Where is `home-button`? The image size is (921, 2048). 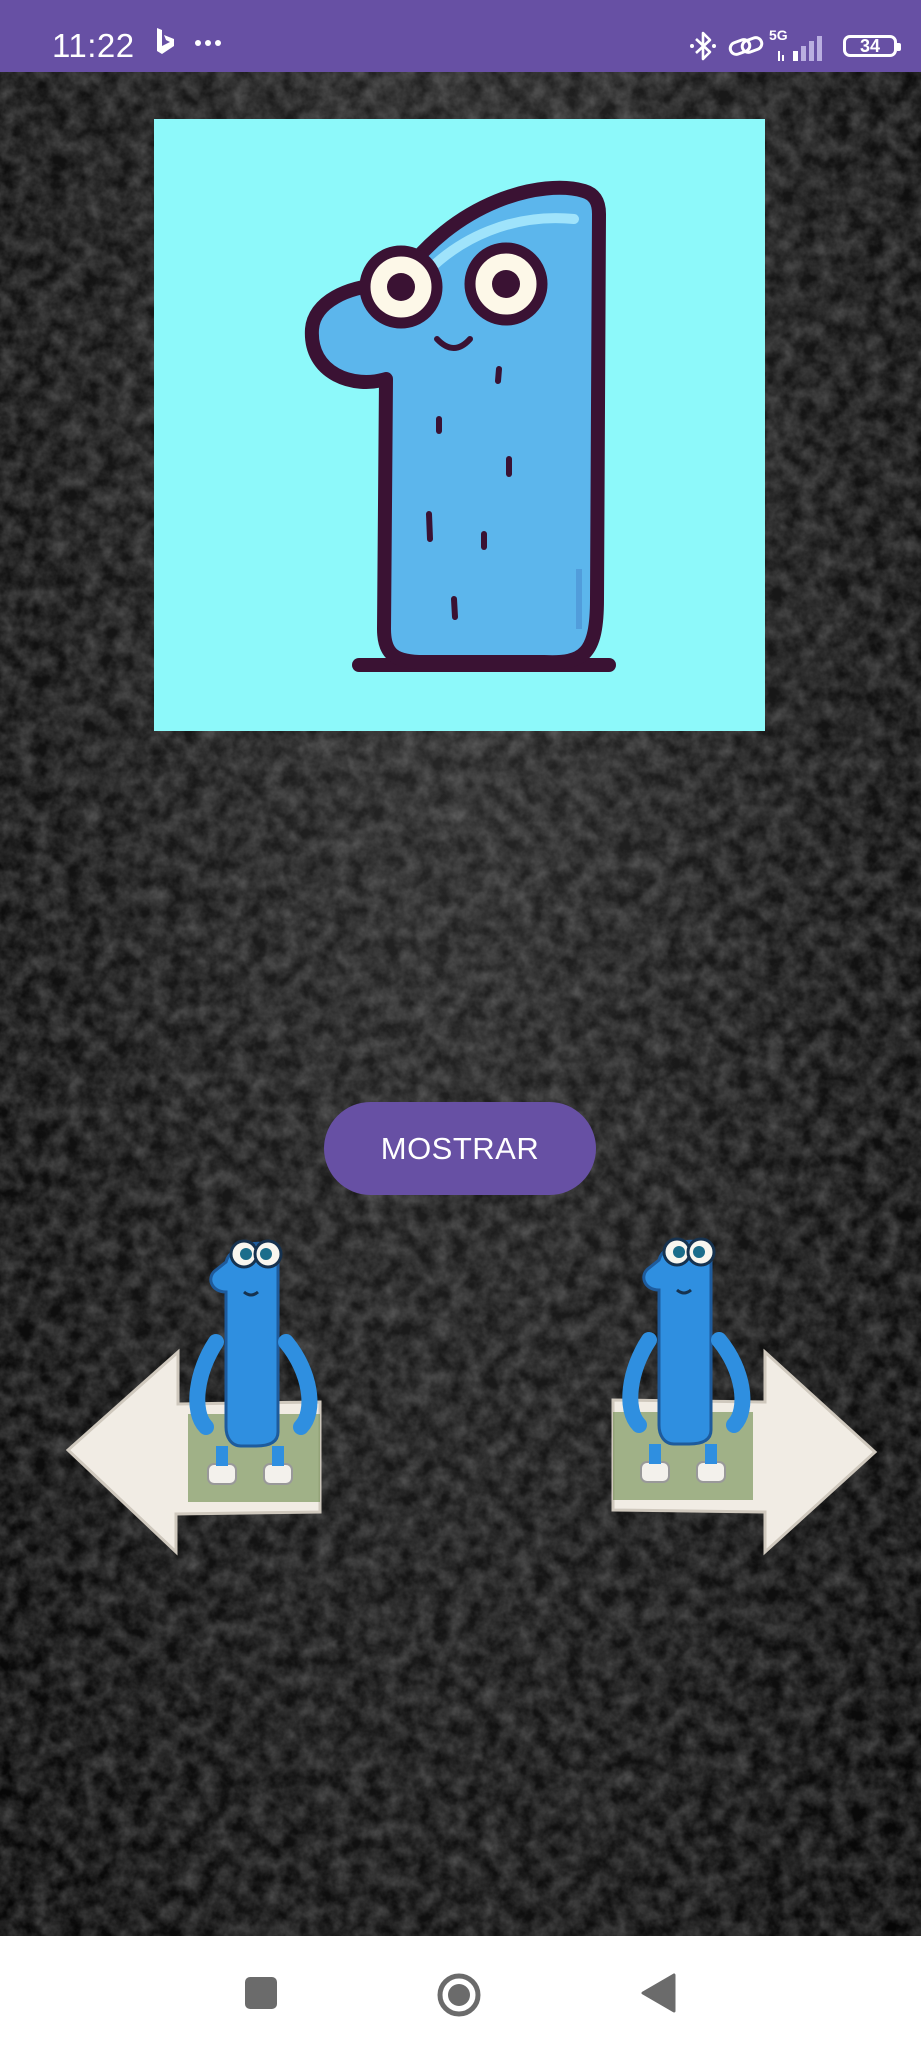 home-button is located at coordinates (459, 1995).